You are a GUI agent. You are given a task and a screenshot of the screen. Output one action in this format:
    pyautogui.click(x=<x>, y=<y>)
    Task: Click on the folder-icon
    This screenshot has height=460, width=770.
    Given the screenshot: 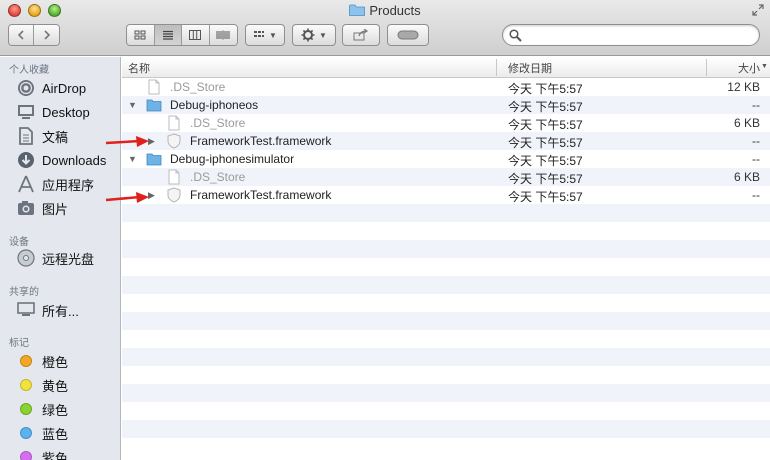 What is the action you would take?
    pyautogui.click(x=357, y=10)
    